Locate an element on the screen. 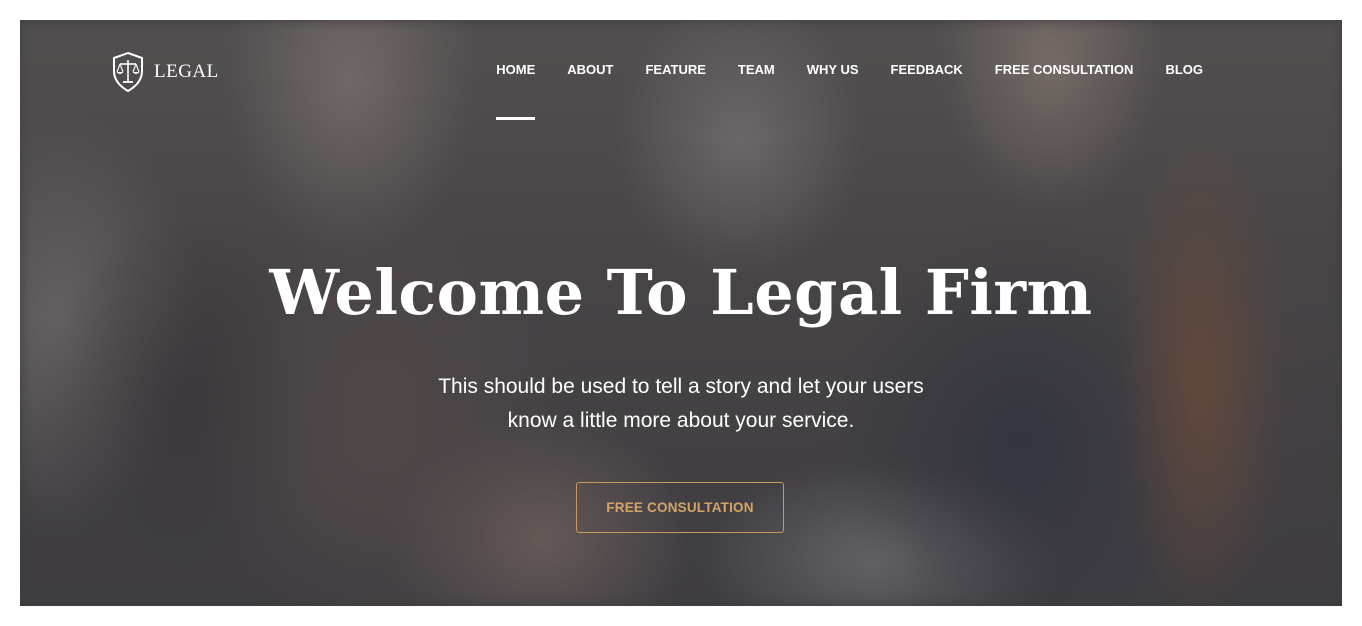 This screenshot has height=626, width=1362. scales-shield-icon is located at coordinates (128, 72).